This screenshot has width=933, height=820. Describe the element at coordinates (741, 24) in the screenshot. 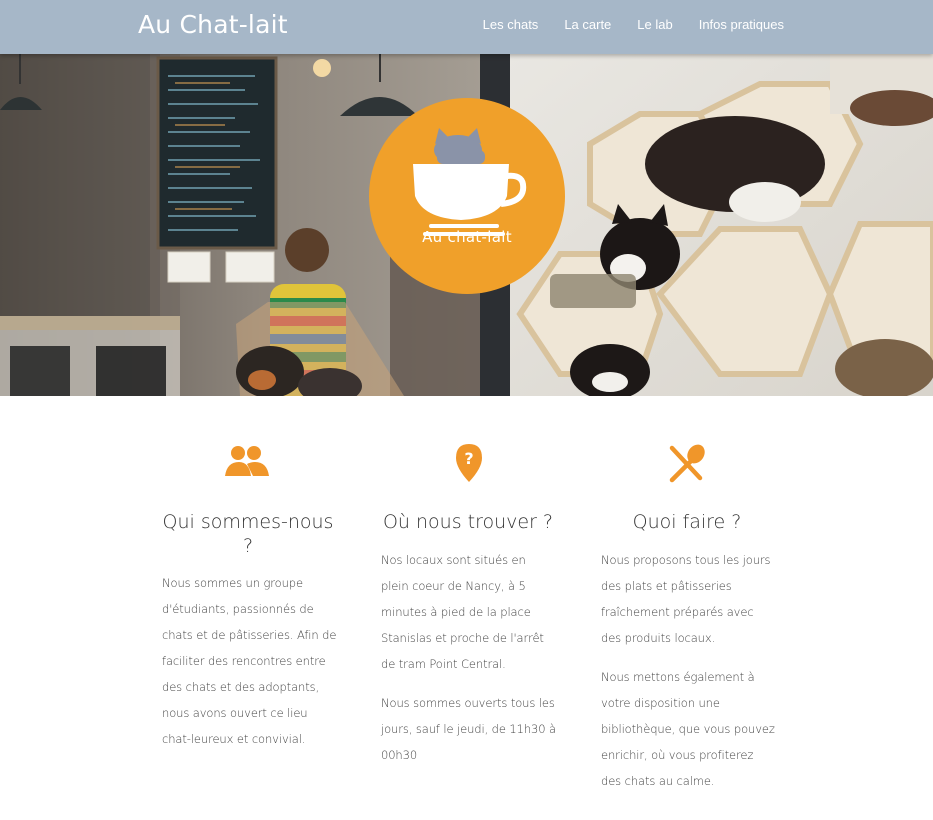

I see `nav-link-infos-pratiques: Infos pratiques` at that location.